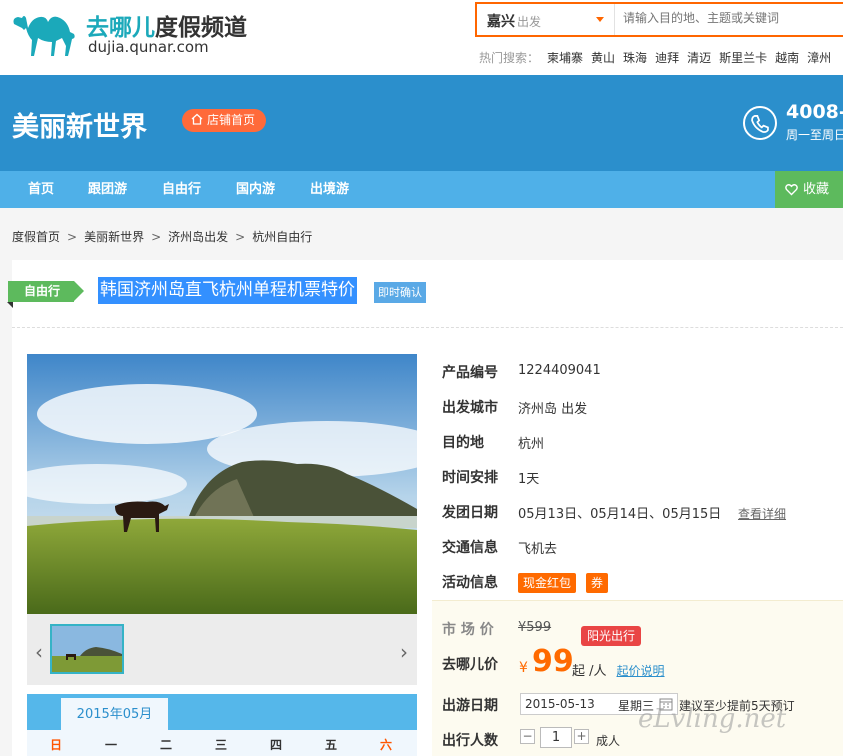  What do you see at coordinates (470, 408) in the screenshot?
I see `depart-city-label: 出发城市` at bounding box center [470, 408].